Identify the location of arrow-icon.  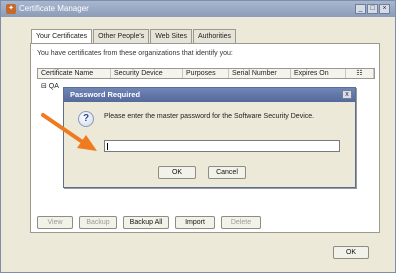
(69, 132).